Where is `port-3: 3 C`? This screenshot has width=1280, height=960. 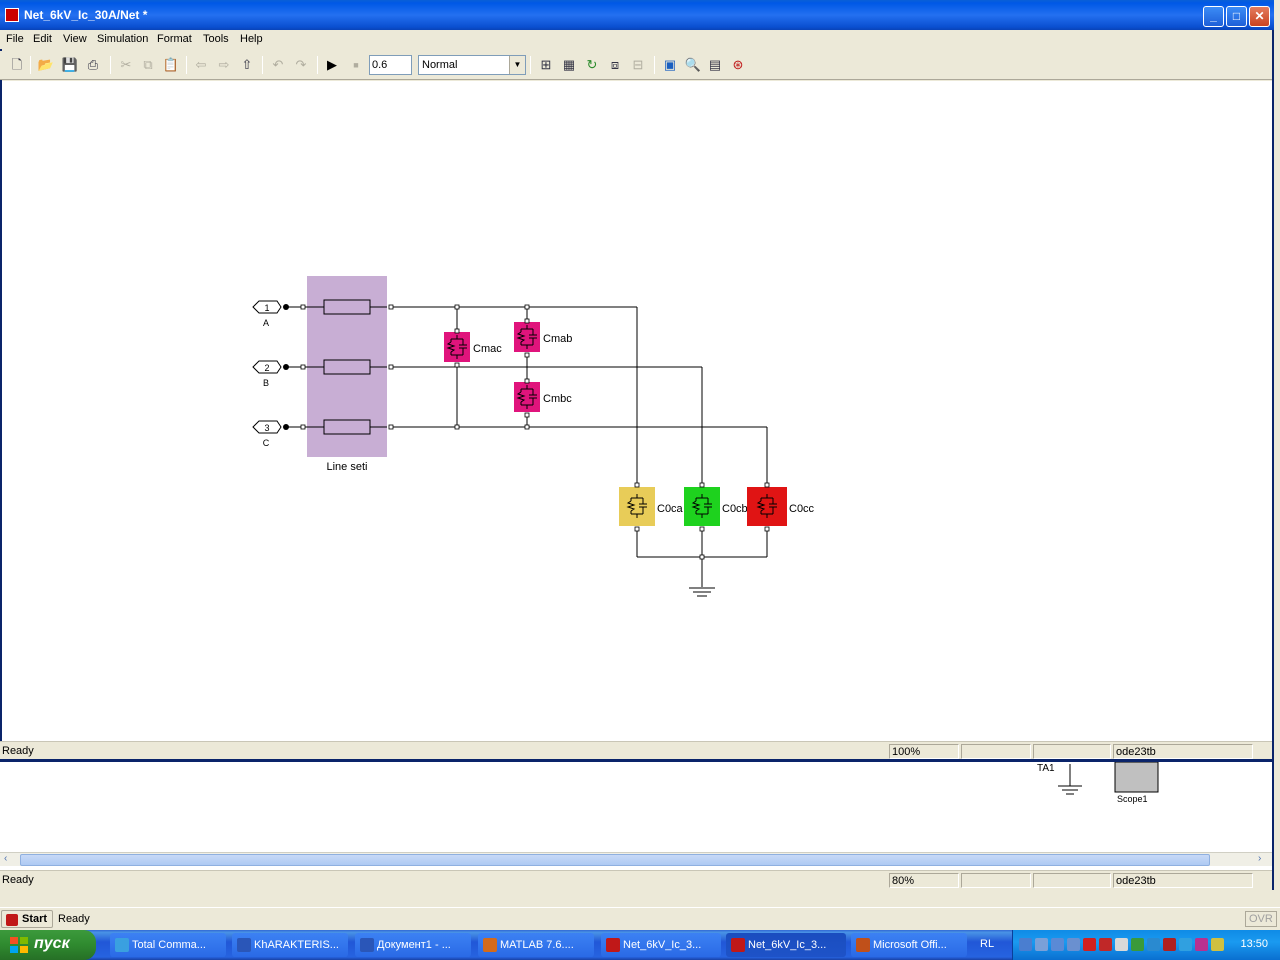
port-3: 3 C is located at coordinates (270, 434).